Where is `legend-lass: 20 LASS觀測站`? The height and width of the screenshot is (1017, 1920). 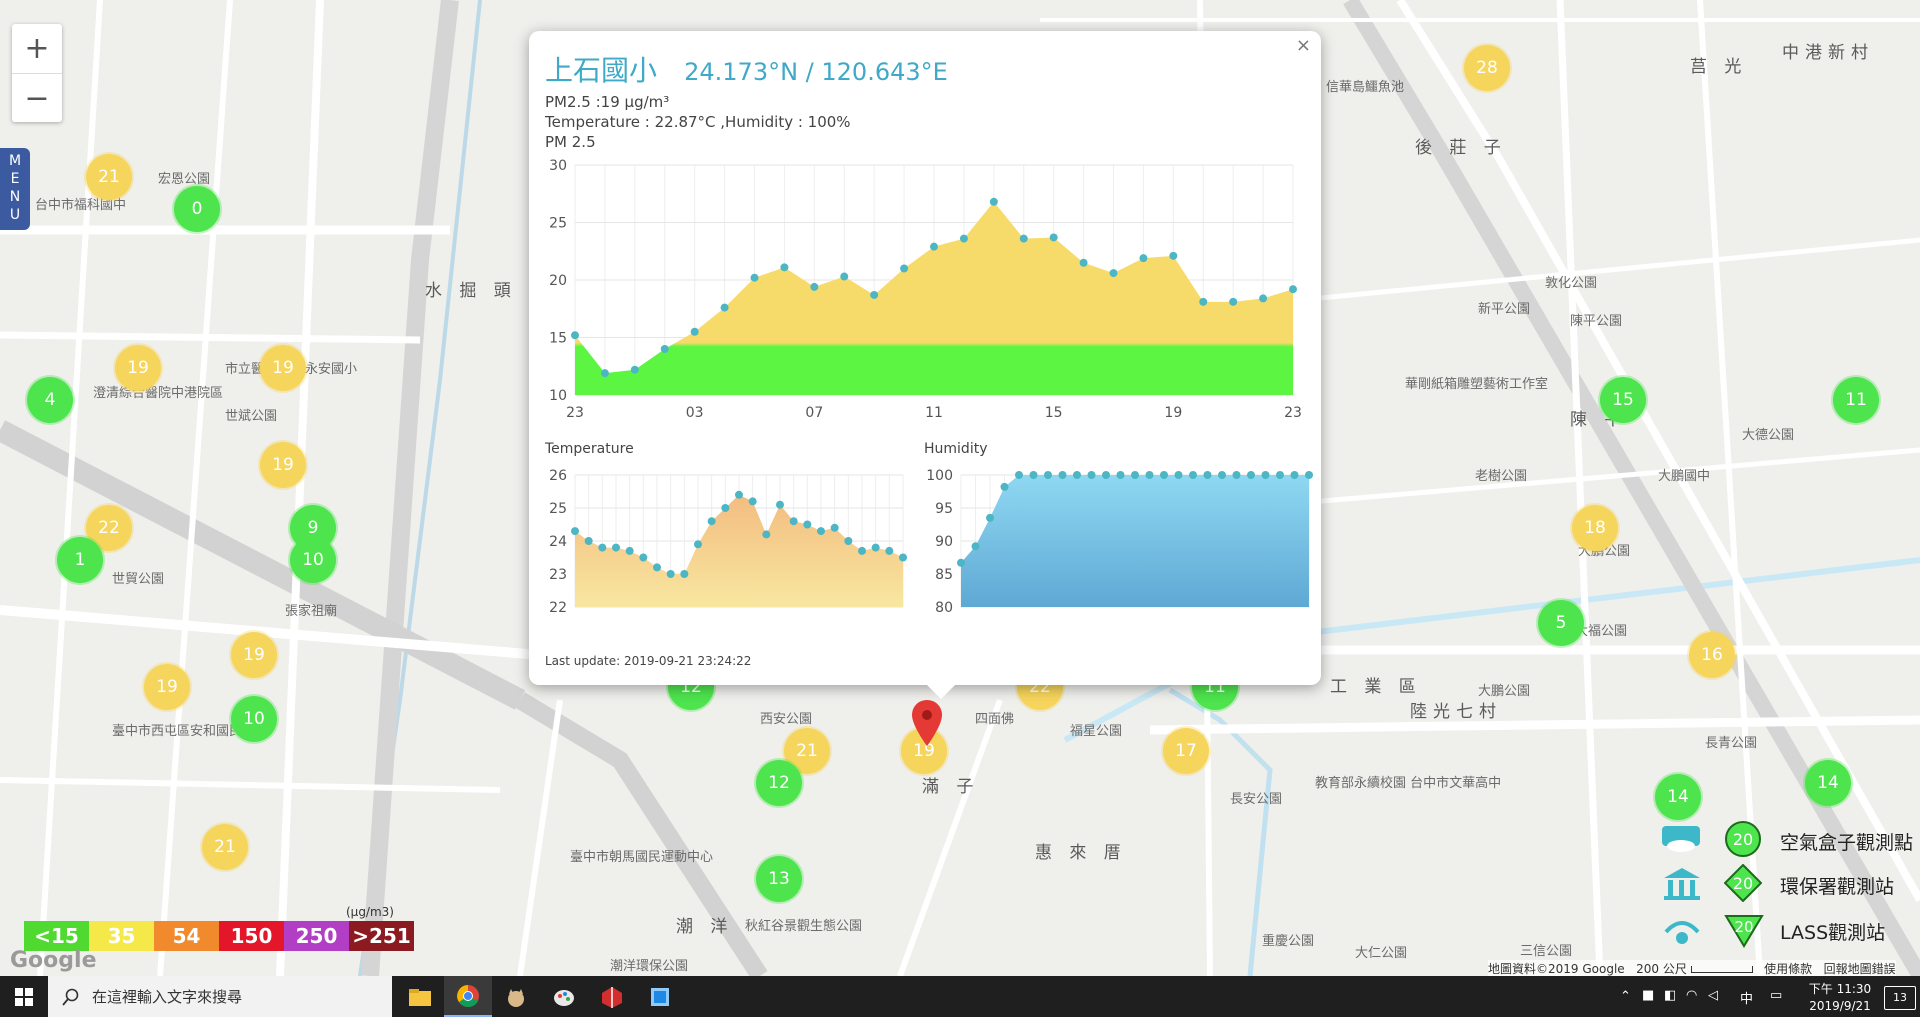
legend-lass: 20 LASS觀測站 is located at coordinates (1790, 930).